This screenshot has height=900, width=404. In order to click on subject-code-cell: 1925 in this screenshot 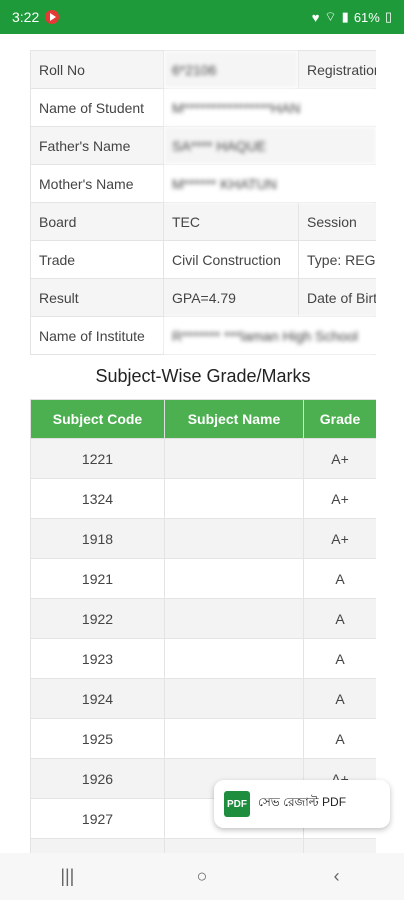, I will do `click(97, 738)`.